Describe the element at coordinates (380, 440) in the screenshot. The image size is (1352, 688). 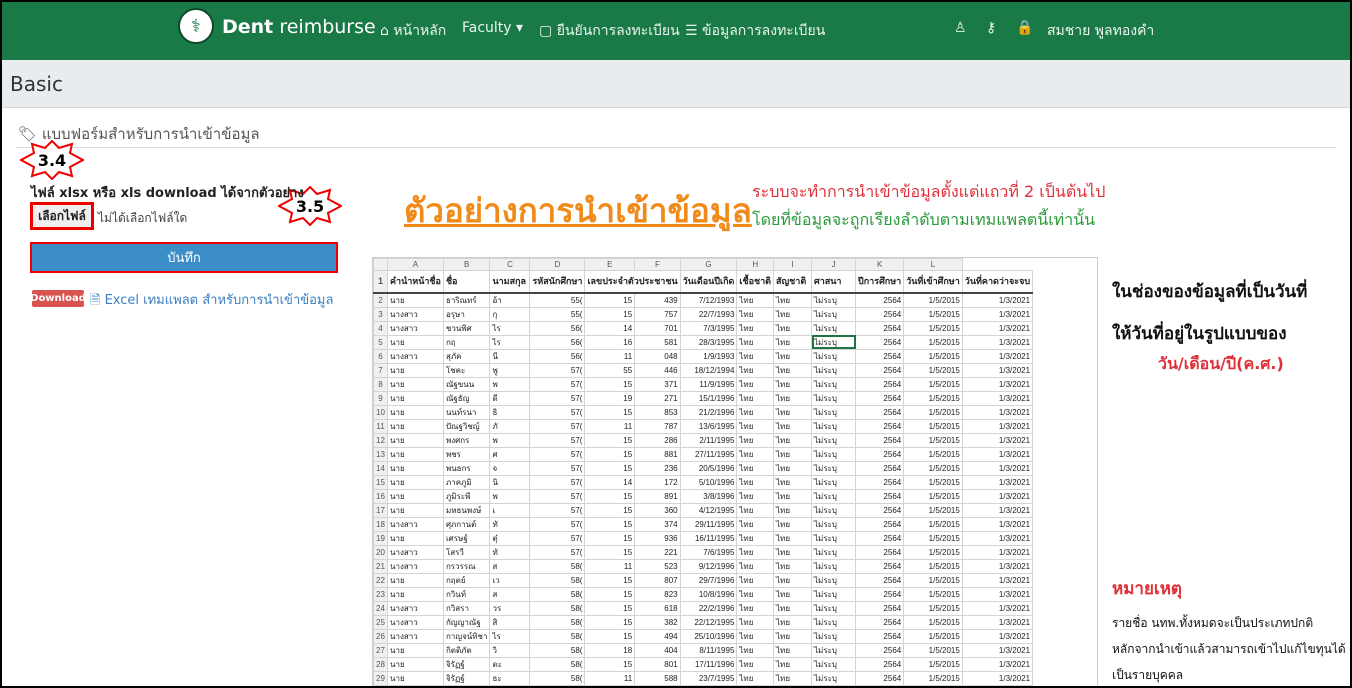
I see `row-number: 12` at that location.